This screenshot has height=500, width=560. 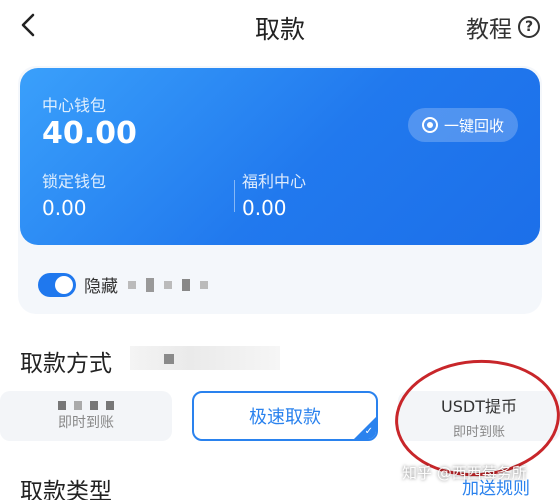 What do you see at coordinates (74, 105) in the screenshot?
I see `center-wallet-label: 中心钱包` at bounding box center [74, 105].